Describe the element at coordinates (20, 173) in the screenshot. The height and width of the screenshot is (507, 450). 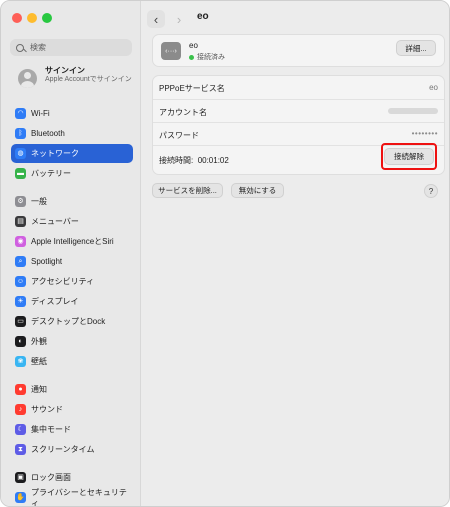
I see `battery-icon: ▬` at that location.